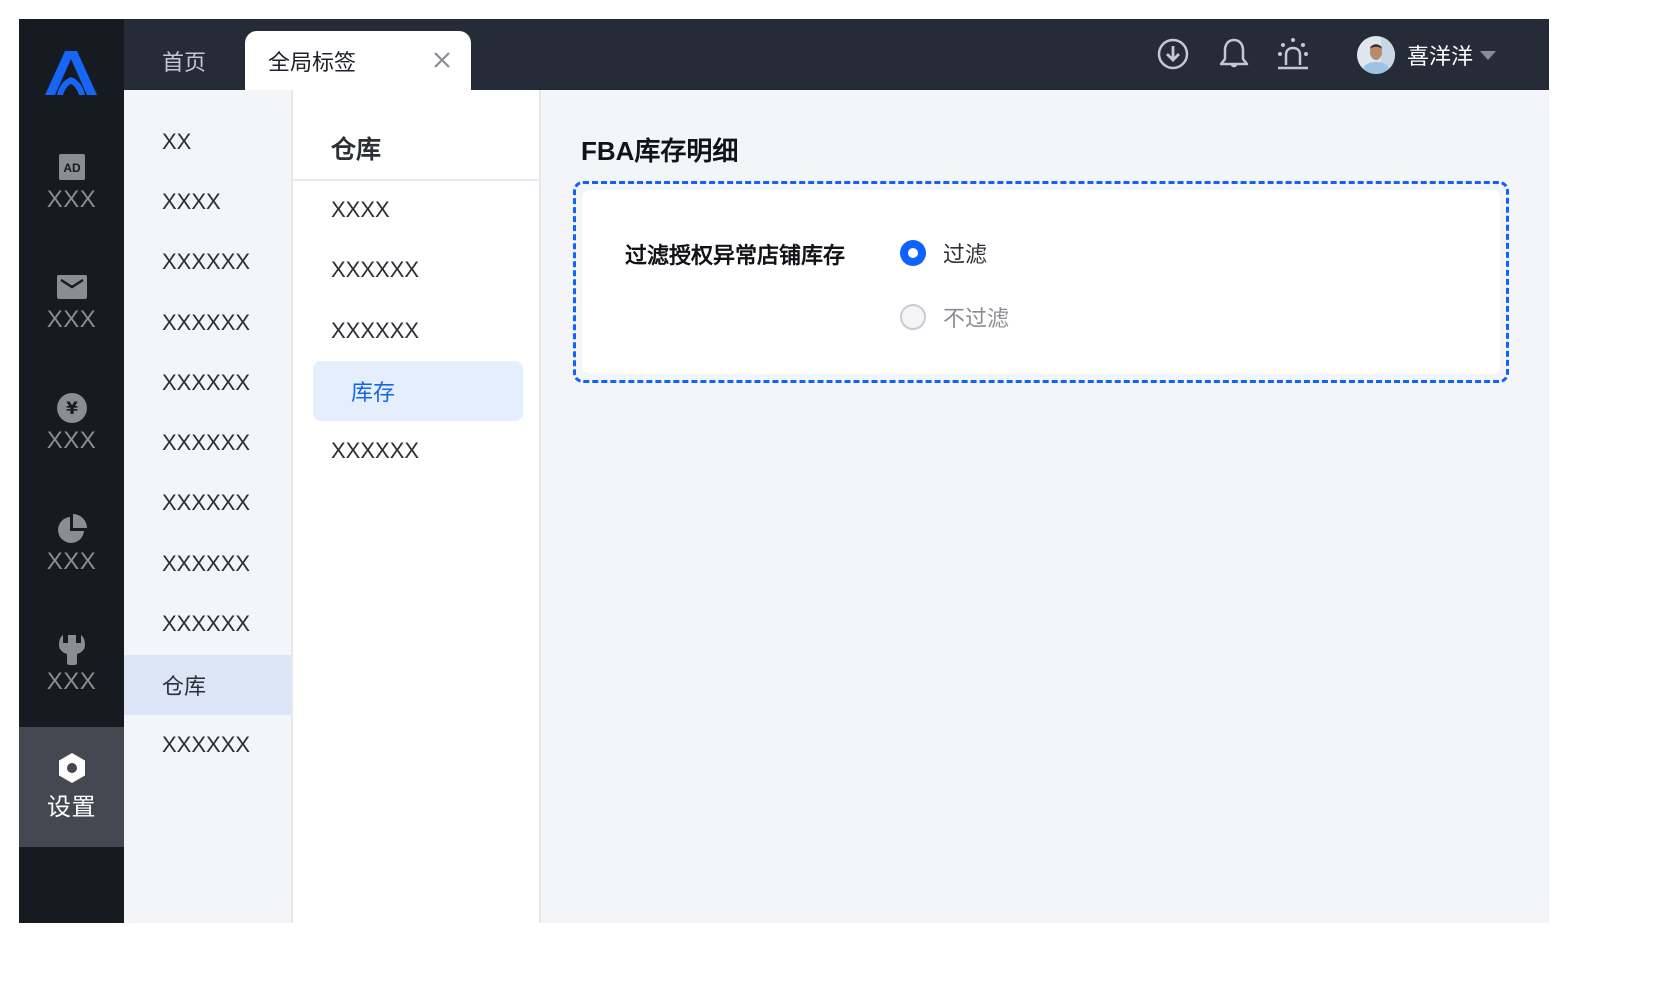 This screenshot has width=1664, height=1000. I want to click on pie-chart-icon, so click(72, 529).